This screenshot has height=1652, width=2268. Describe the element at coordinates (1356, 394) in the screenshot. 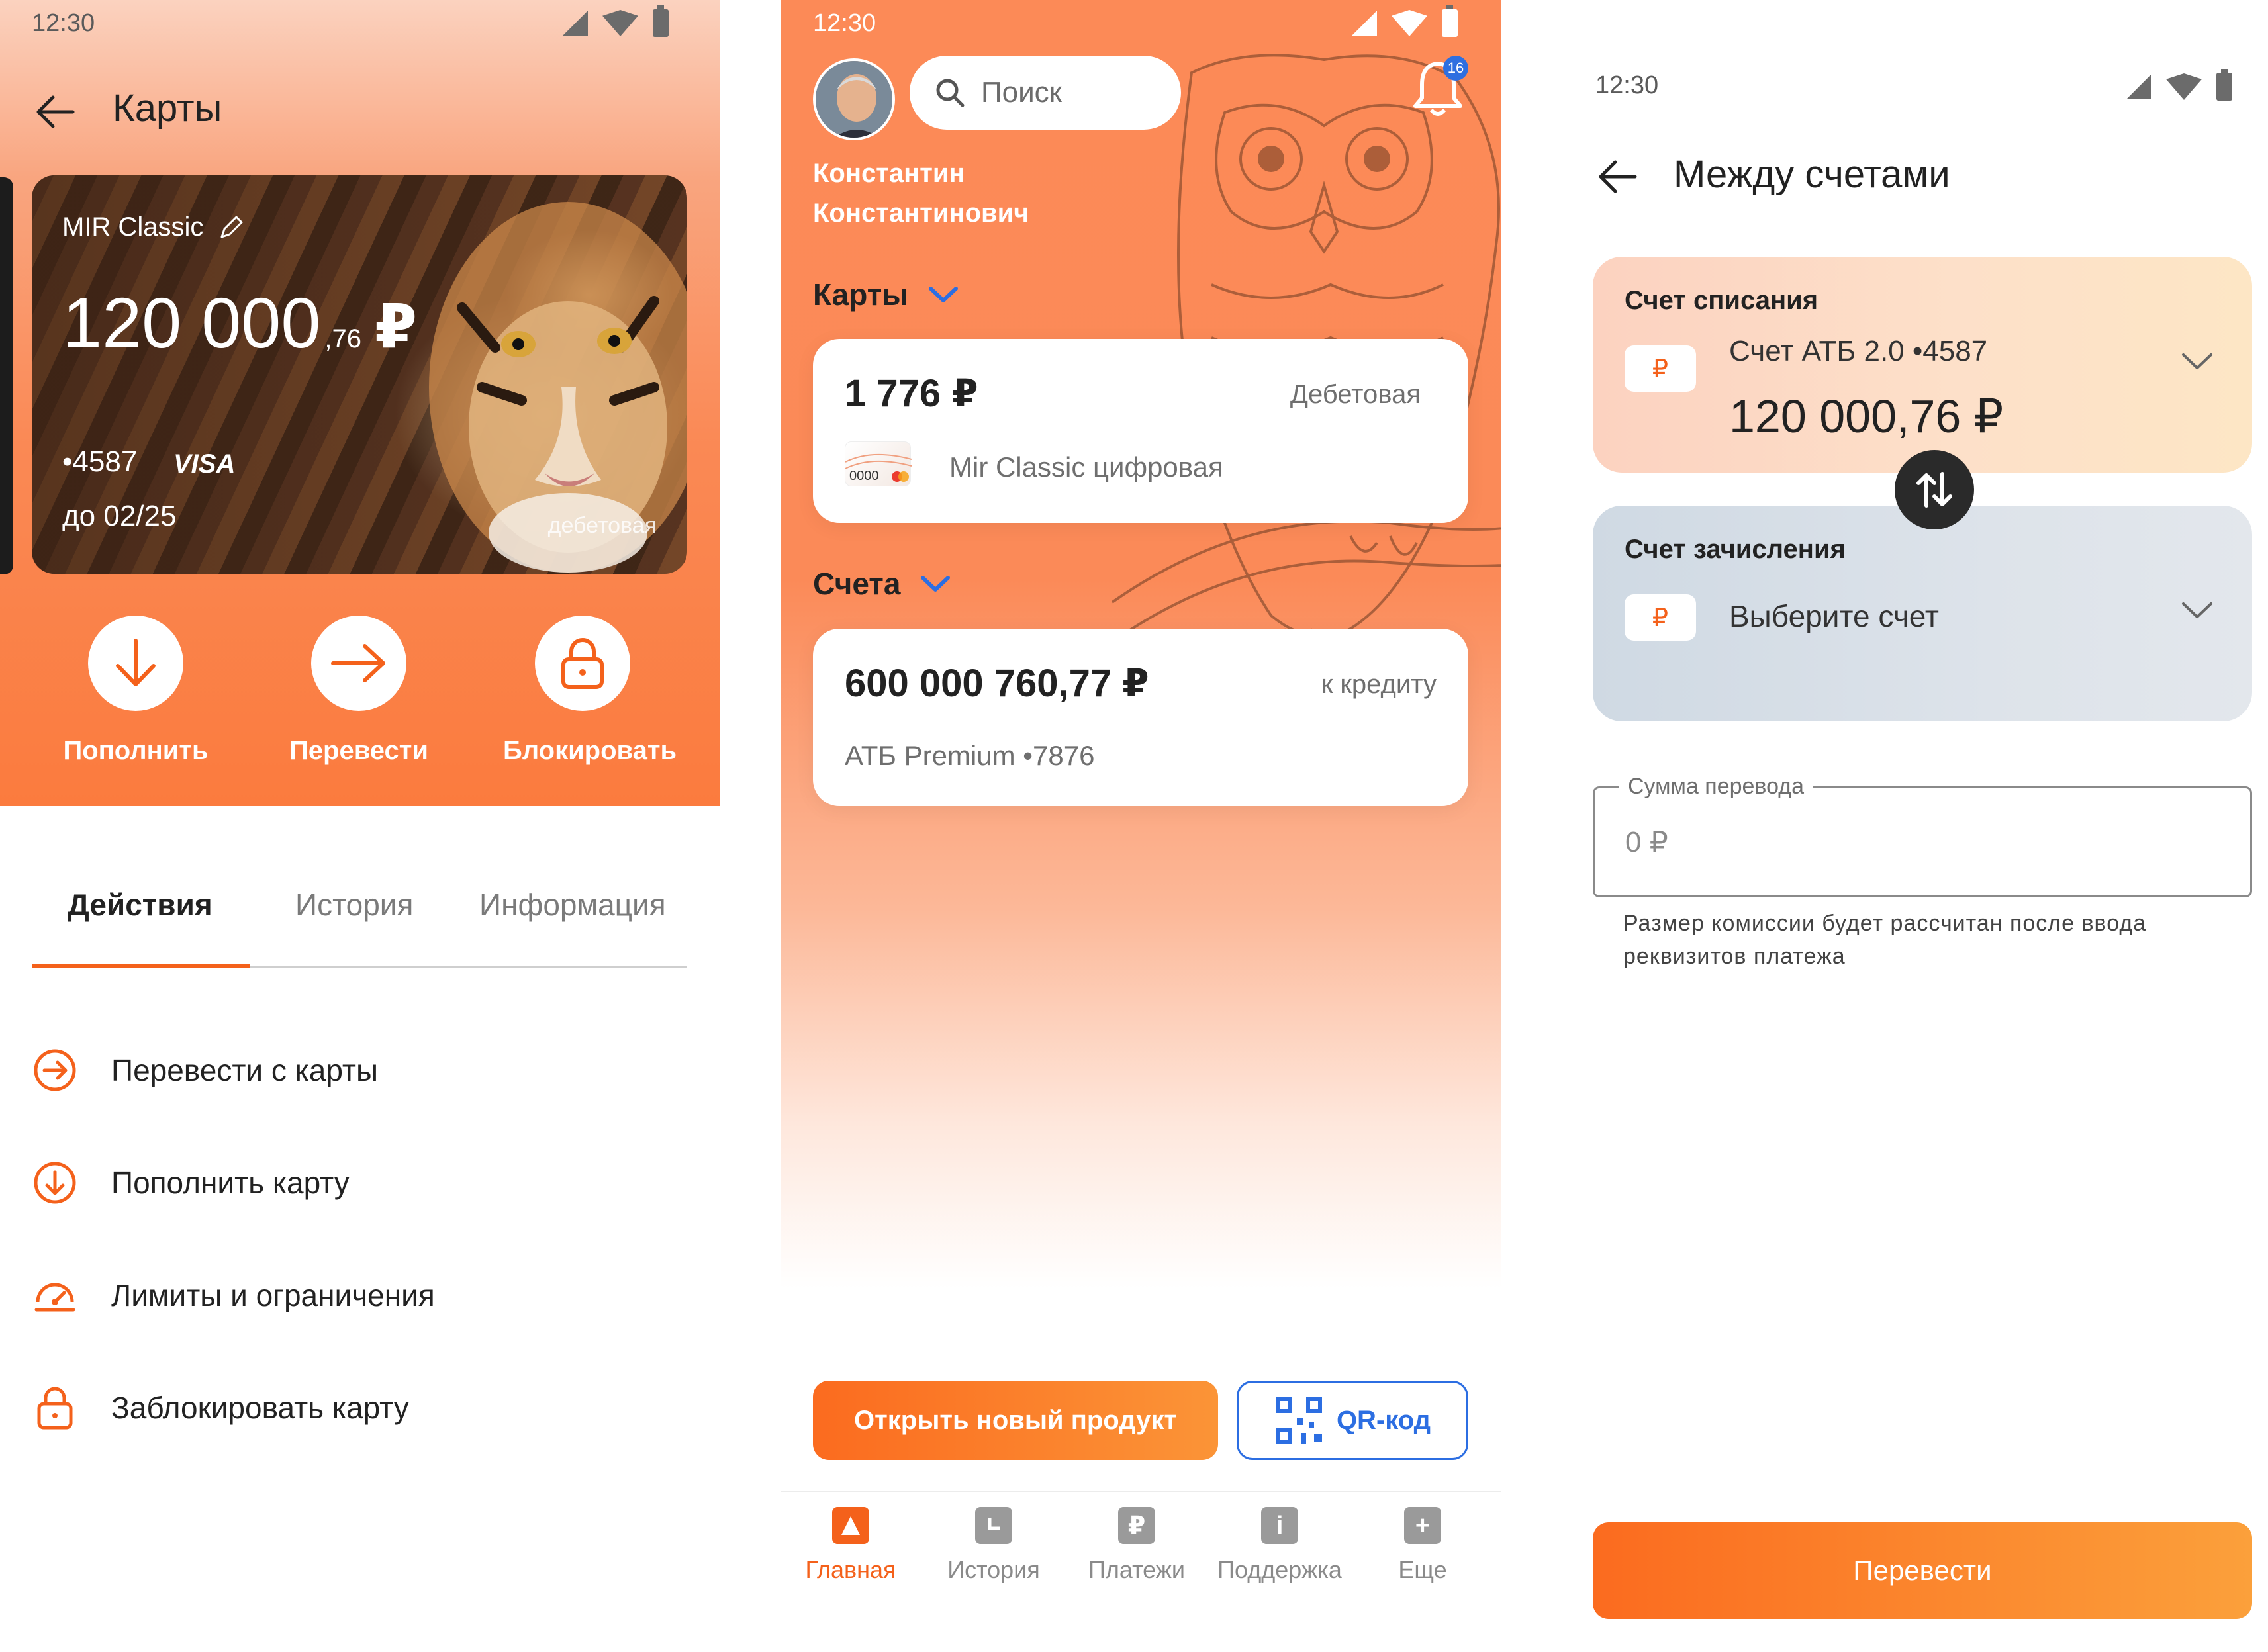

I see `card-product-type: Дебетовая` at that location.